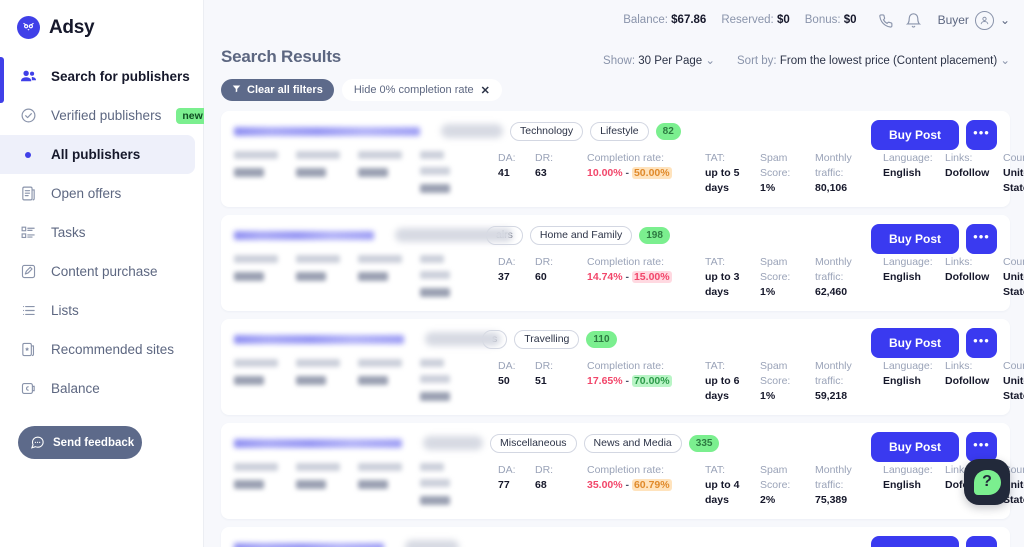 The height and width of the screenshot is (547, 1024). Describe the element at coordinates (451, 484) in the screenshot. I see `long-article-price-redacted` at that location.